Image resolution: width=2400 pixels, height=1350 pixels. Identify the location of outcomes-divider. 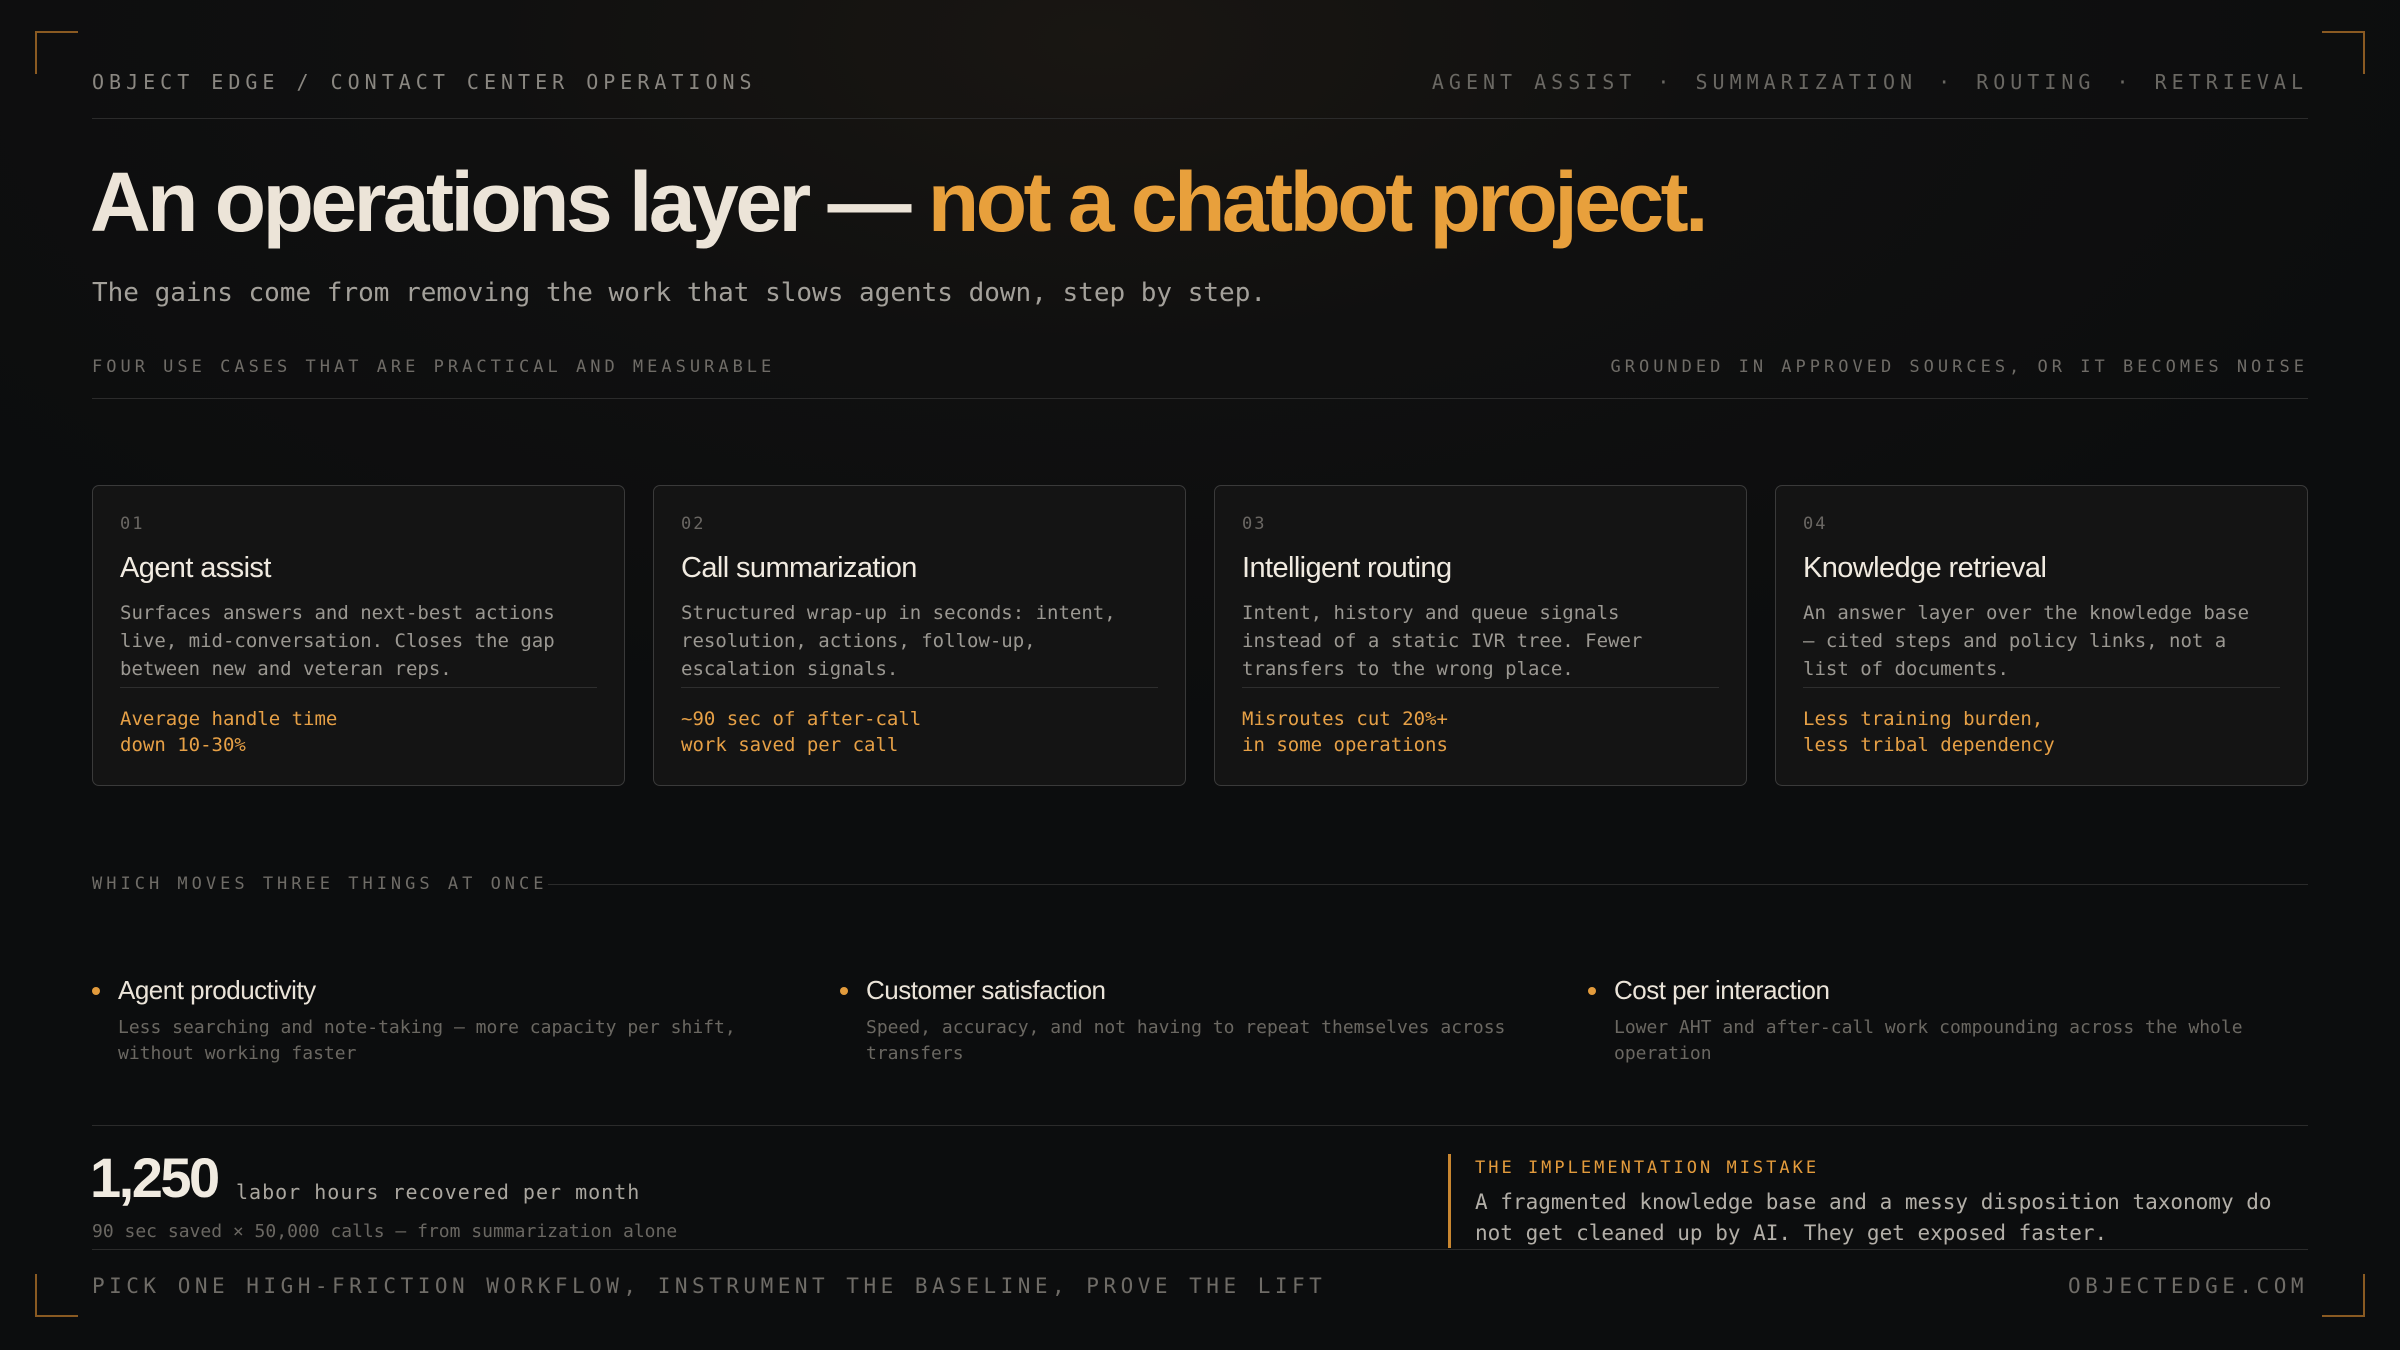
(1428, 884).